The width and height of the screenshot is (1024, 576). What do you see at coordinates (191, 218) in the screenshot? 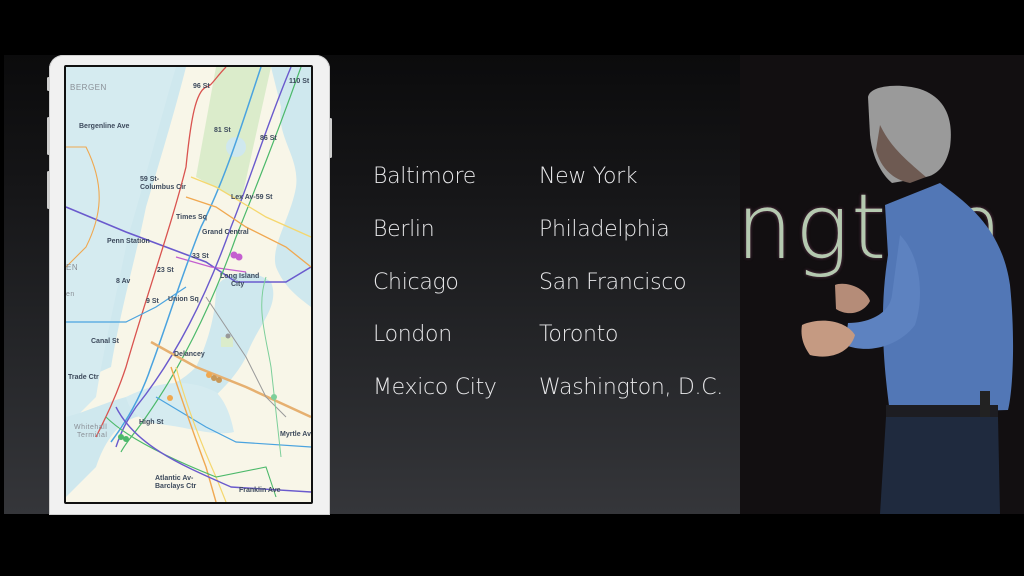
I see `station-label: Times Sq` at bounding box center [191, 218].